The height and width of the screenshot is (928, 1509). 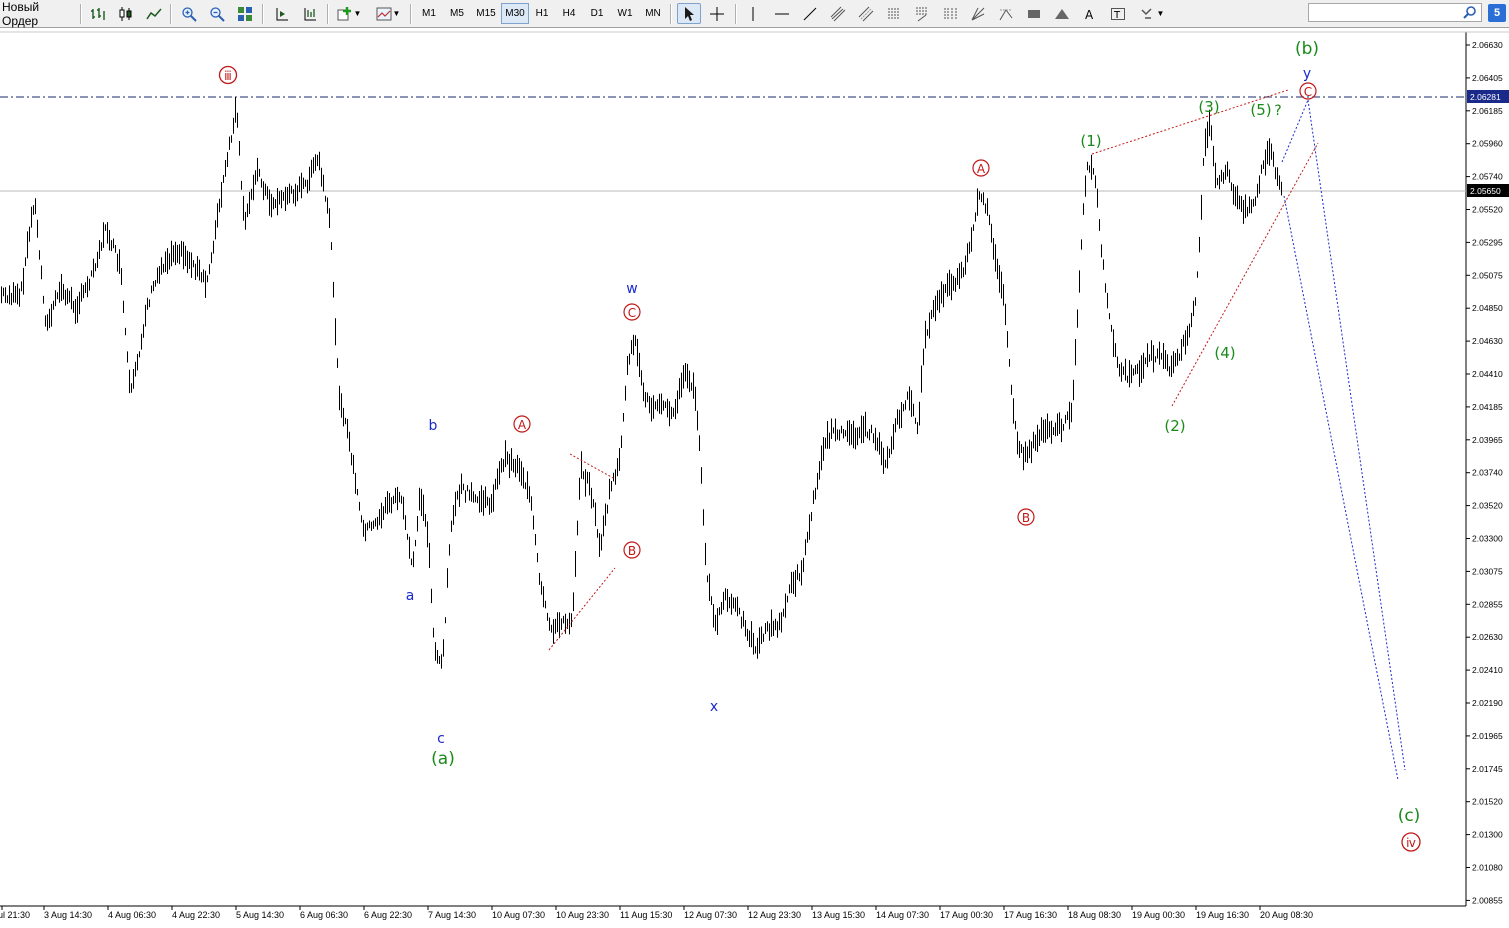 I want to click on price-tick-label: 2.02630, so click(x=1487, y=637).